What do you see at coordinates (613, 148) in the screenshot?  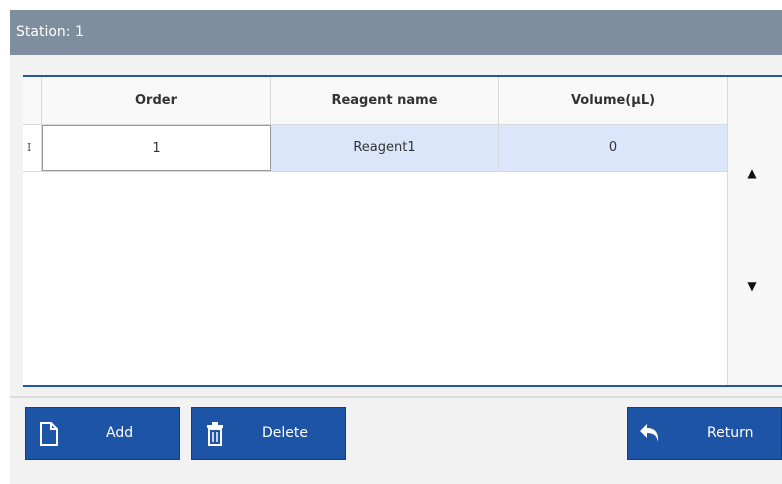 I see `volume-cell: 0` at bounding box center [613, 148].